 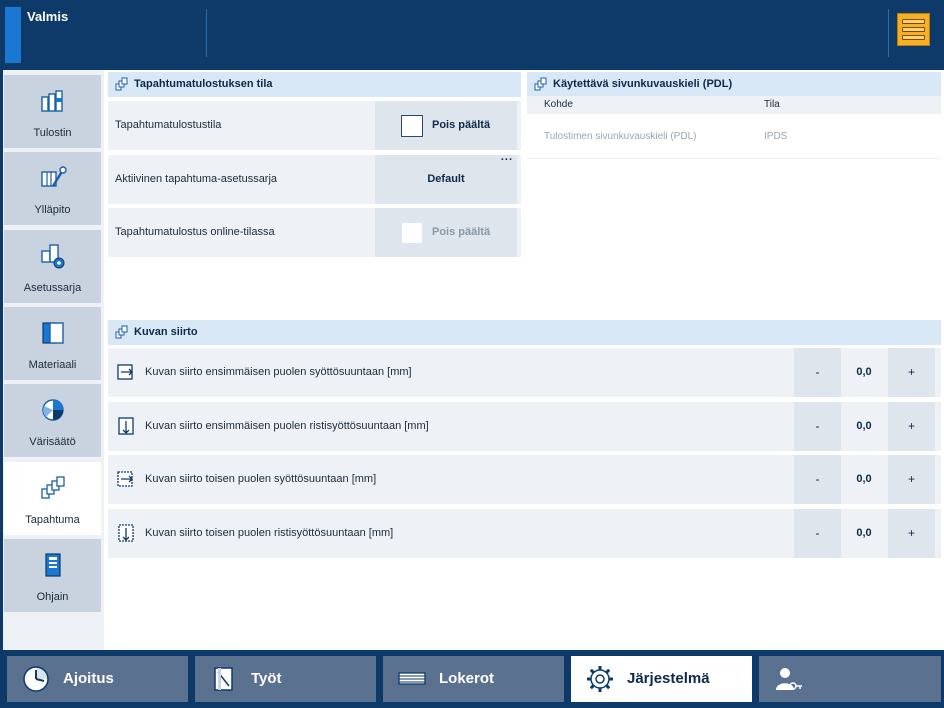 What do you see at coordinates (53, 256) in the screenshot?
I see `preset-icon` at bounding box center [53, 256].